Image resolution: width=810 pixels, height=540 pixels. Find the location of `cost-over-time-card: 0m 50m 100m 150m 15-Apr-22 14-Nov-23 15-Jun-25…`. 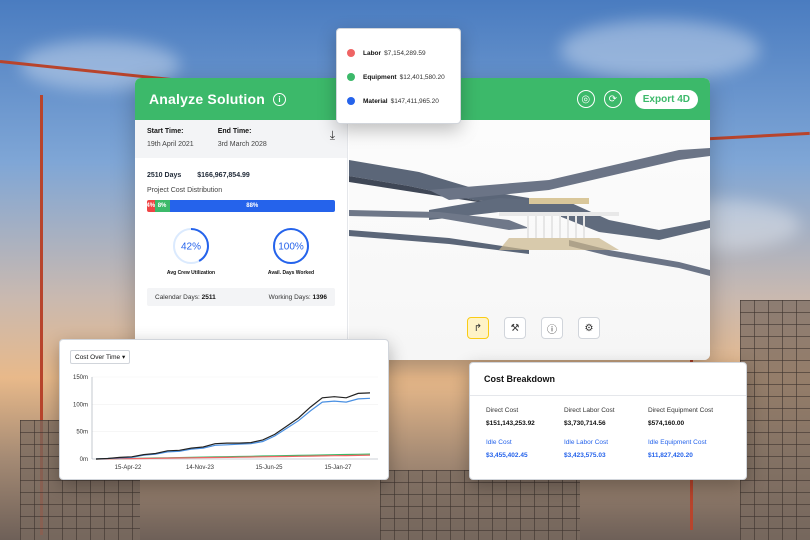

cost-over-time-card: 0m 50m 100m 150m 15-Apr-22 14-Nov-23 15-Jun-25… is located at coordinates (224, 409).